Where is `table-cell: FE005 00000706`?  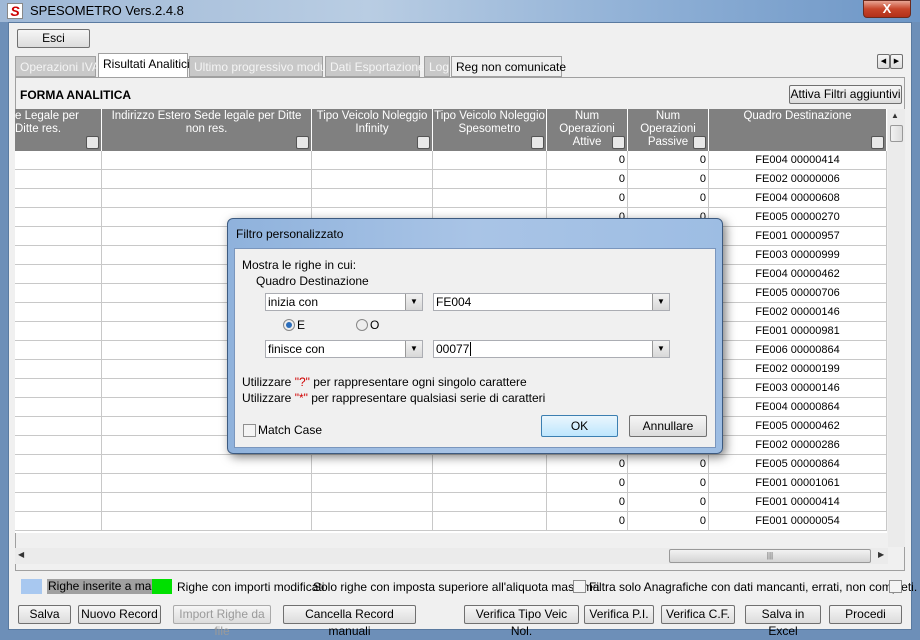
table-cell: FE005 00000706 is located at coordinates (798, 293).